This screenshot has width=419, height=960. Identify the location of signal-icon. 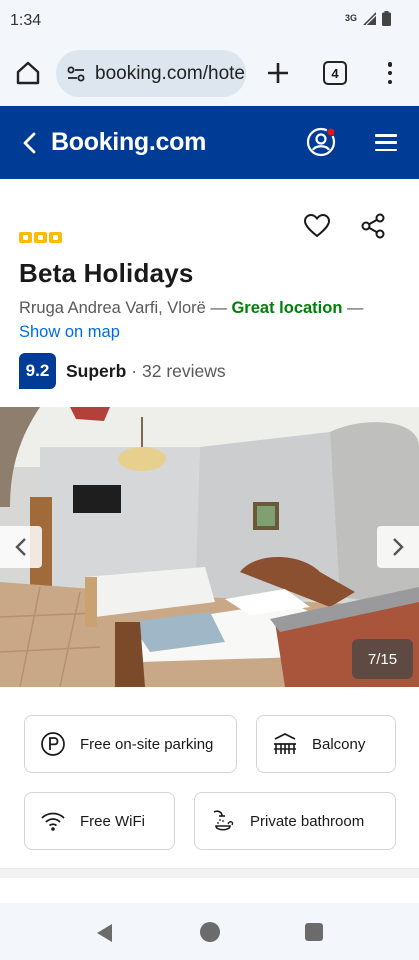
(369, 18).